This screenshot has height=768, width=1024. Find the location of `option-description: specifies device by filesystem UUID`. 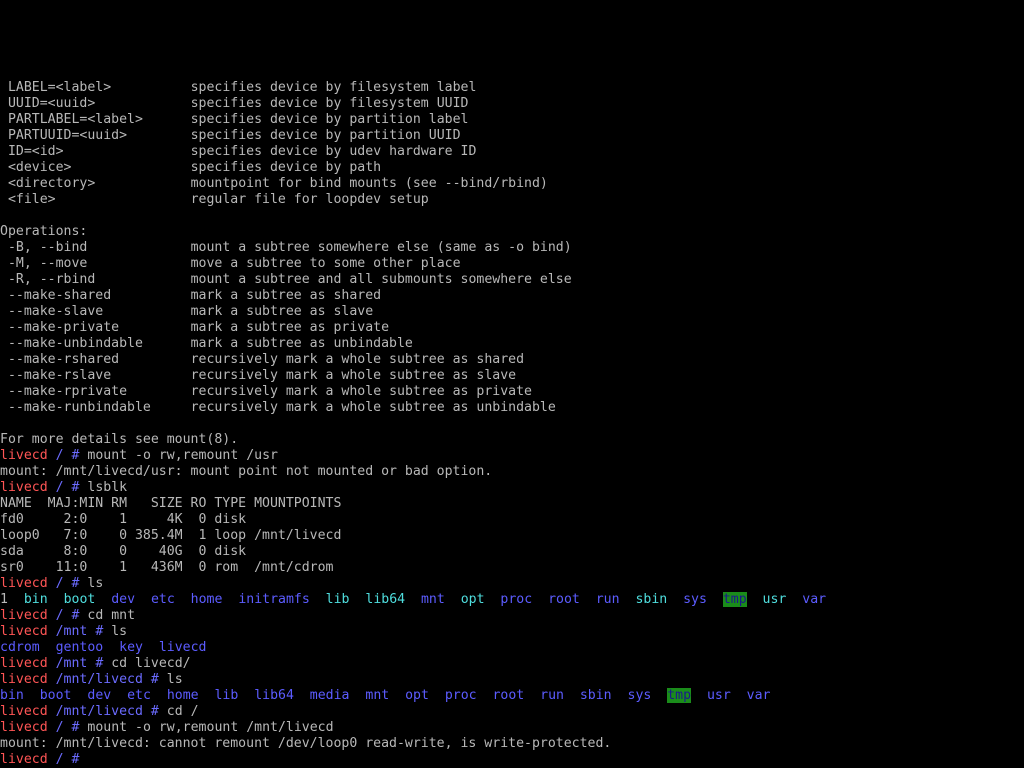

option-description: specifies device by filesystem UUID is located at coordinates (329, 103).